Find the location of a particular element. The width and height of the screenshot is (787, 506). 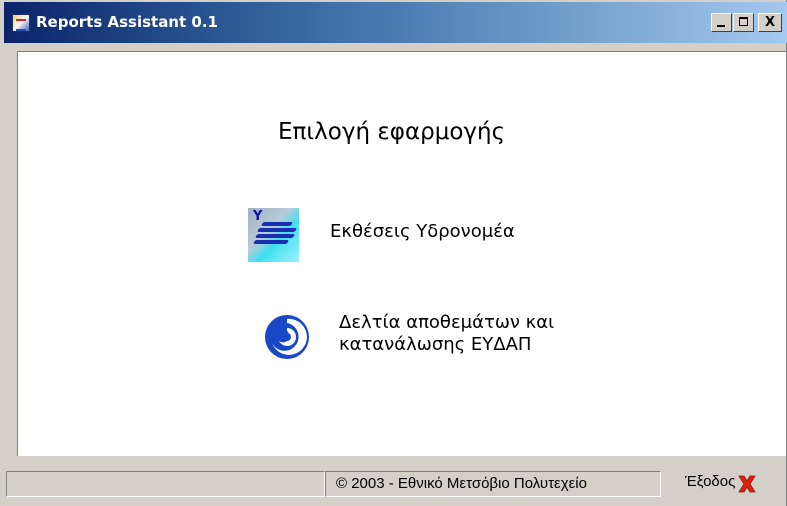

app-icon is located at coordinates (21, 23).